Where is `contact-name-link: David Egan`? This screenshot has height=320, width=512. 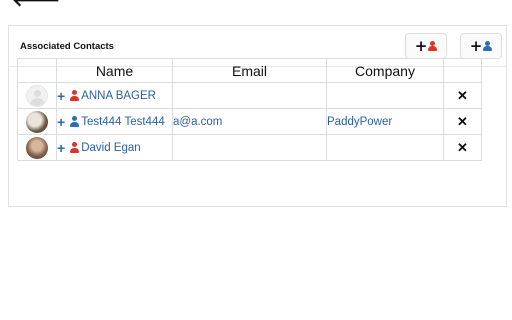 contact-name-link: David Egan is located at coordinates (110, 148).